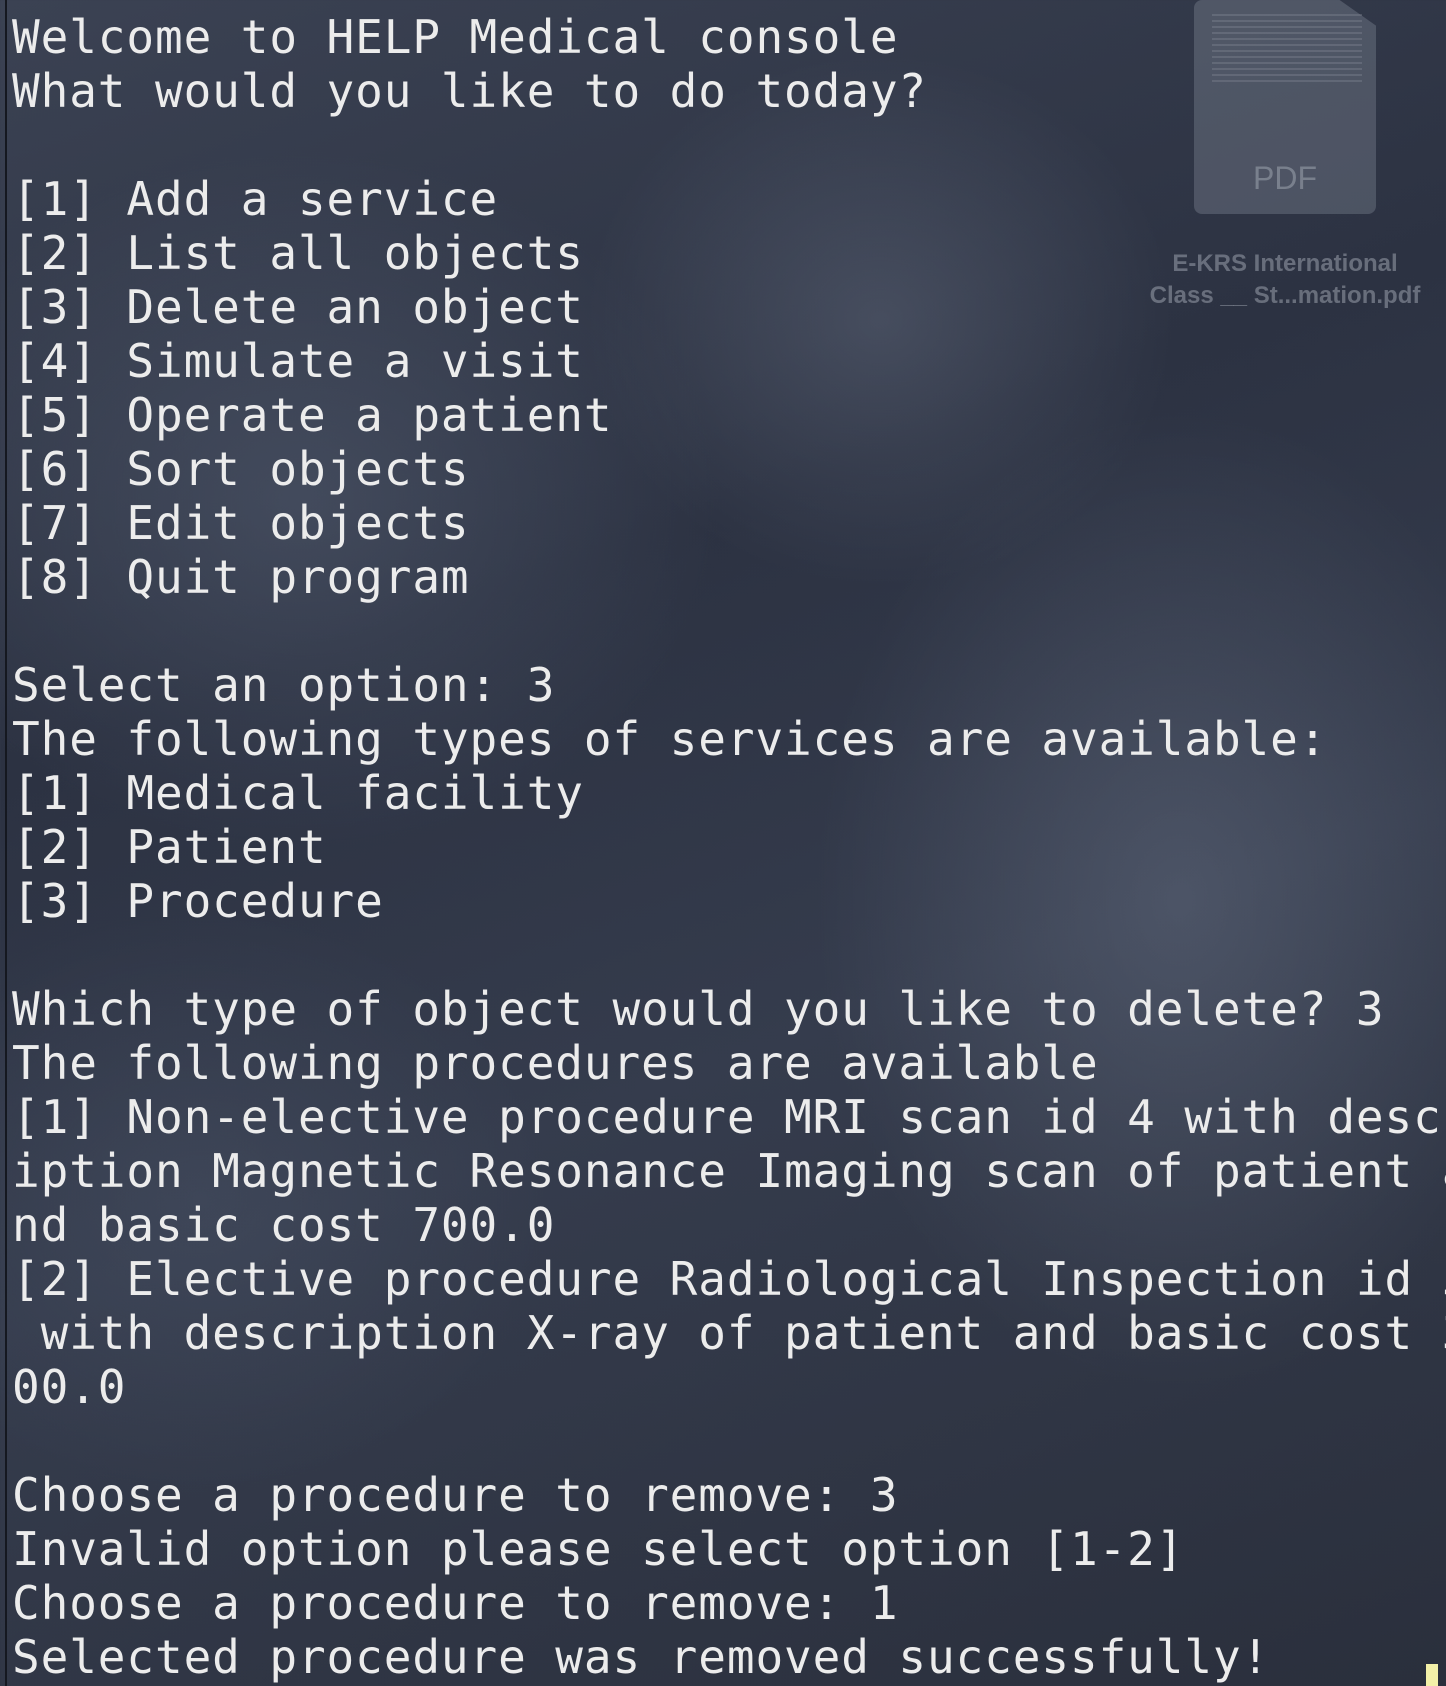  What do you see at coordinates (241, 469) in the screenshot?
I see `terminal-line: [6] Sort objects` at bounding box center [241, 469].